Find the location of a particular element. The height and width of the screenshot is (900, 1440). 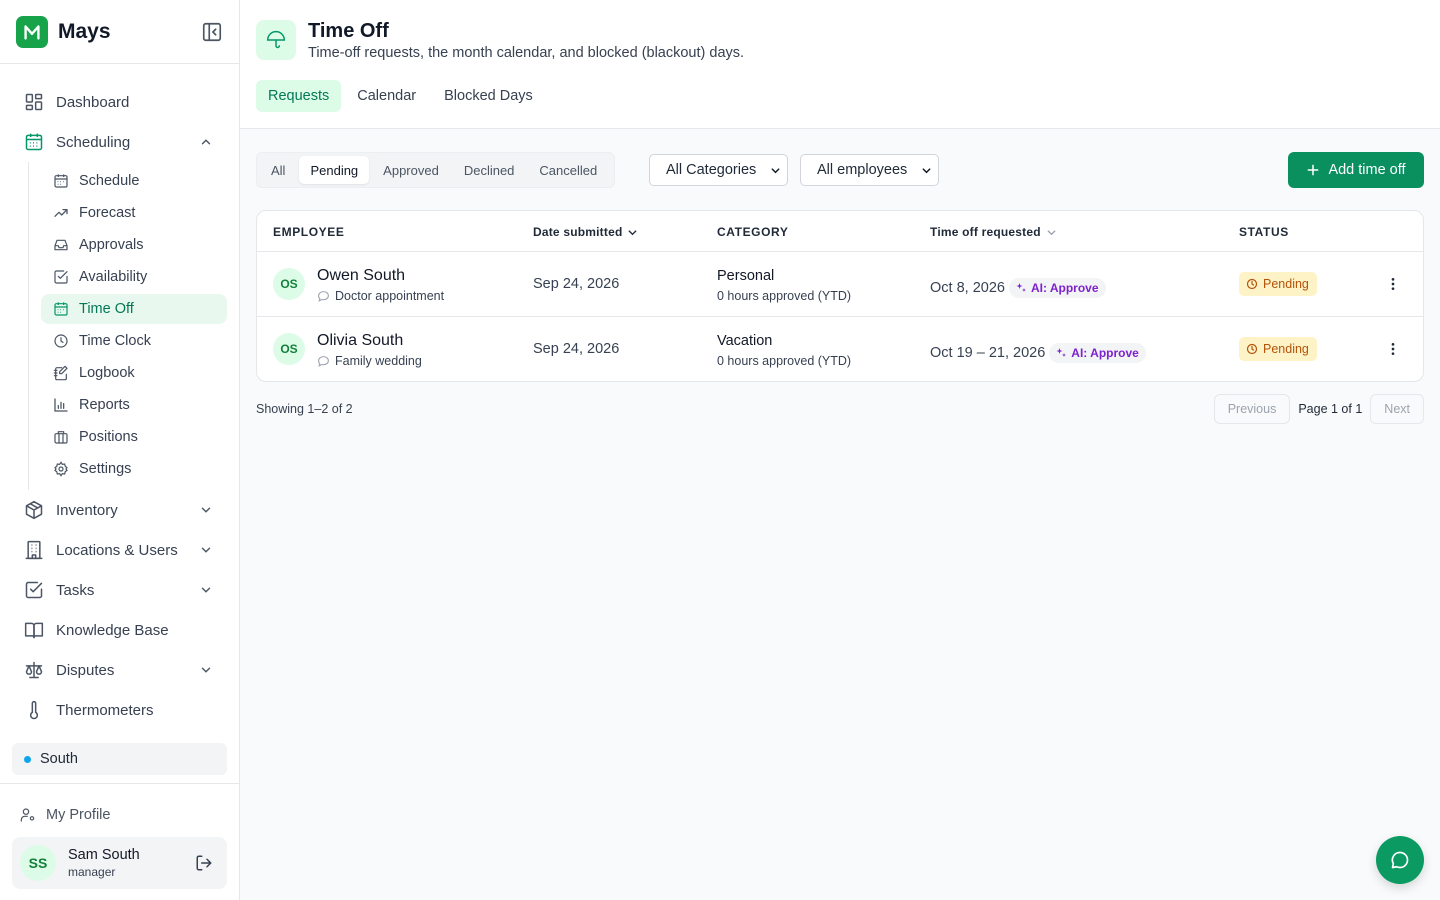

brand-header: Mays is located at coordinates (119, 32).